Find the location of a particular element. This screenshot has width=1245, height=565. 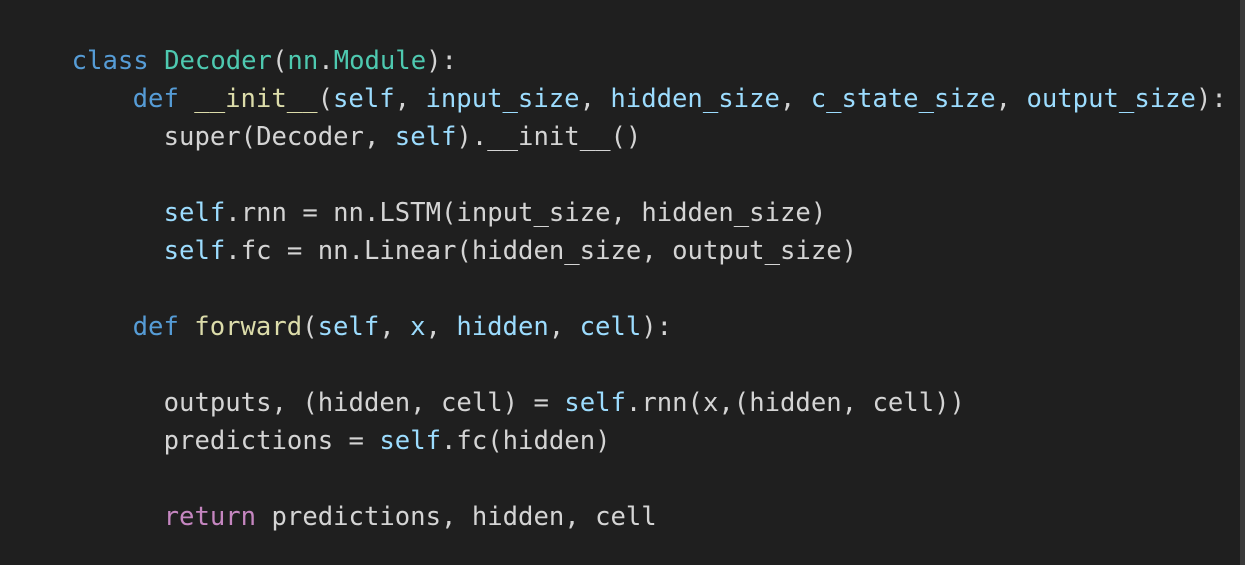

parameter-token: x is located at coordinates (418, 327).